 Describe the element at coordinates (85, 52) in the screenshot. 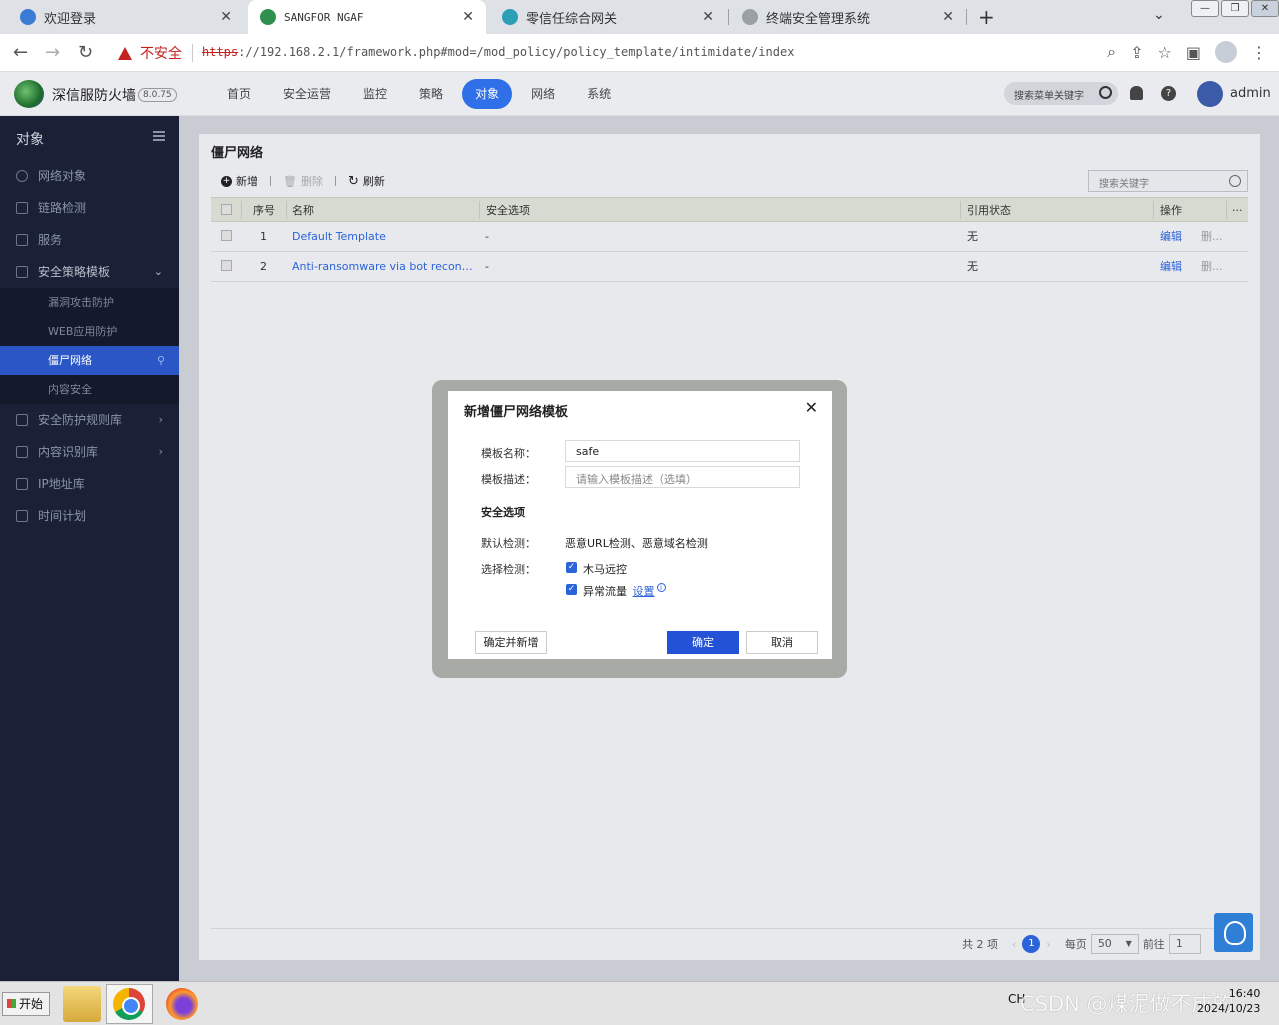

I see `reload-icon: ↻` at that location.